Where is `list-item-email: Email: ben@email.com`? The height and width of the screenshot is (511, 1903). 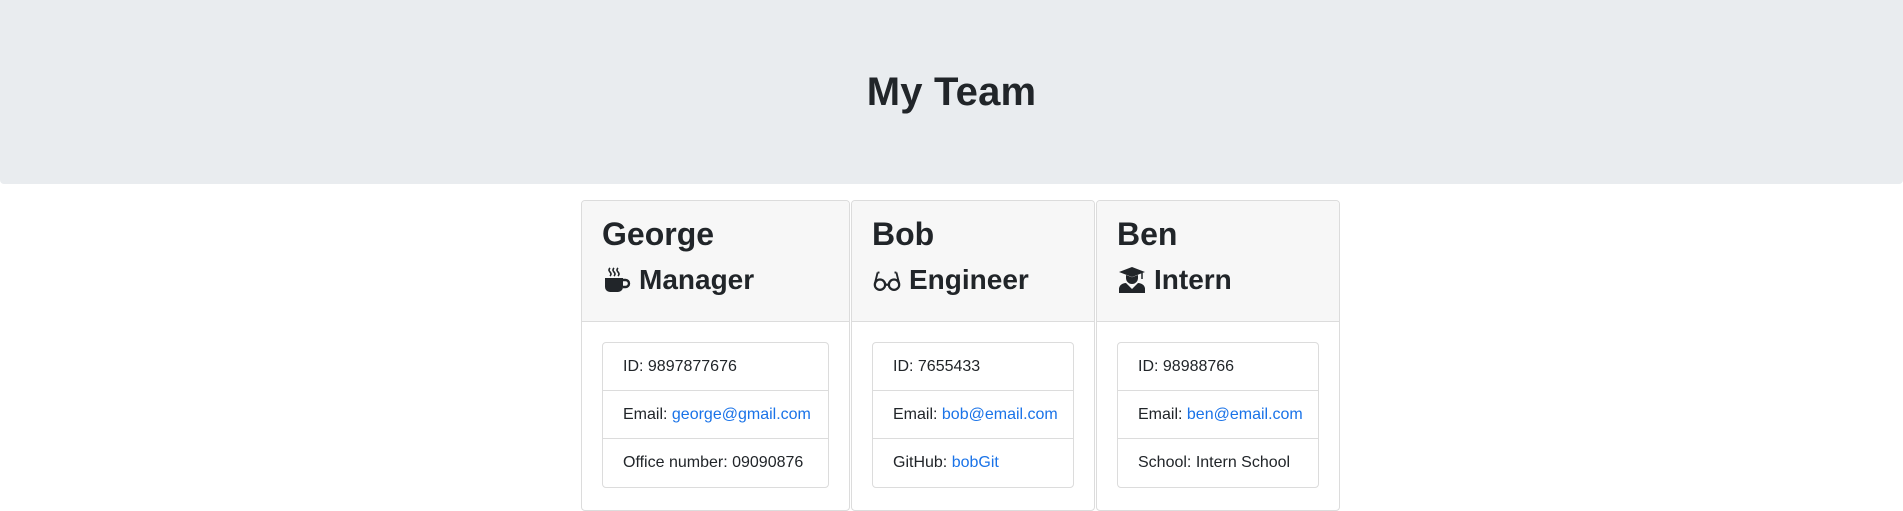 list-item-email: Email: ben@email.com is located at coordinates (1218, 415).